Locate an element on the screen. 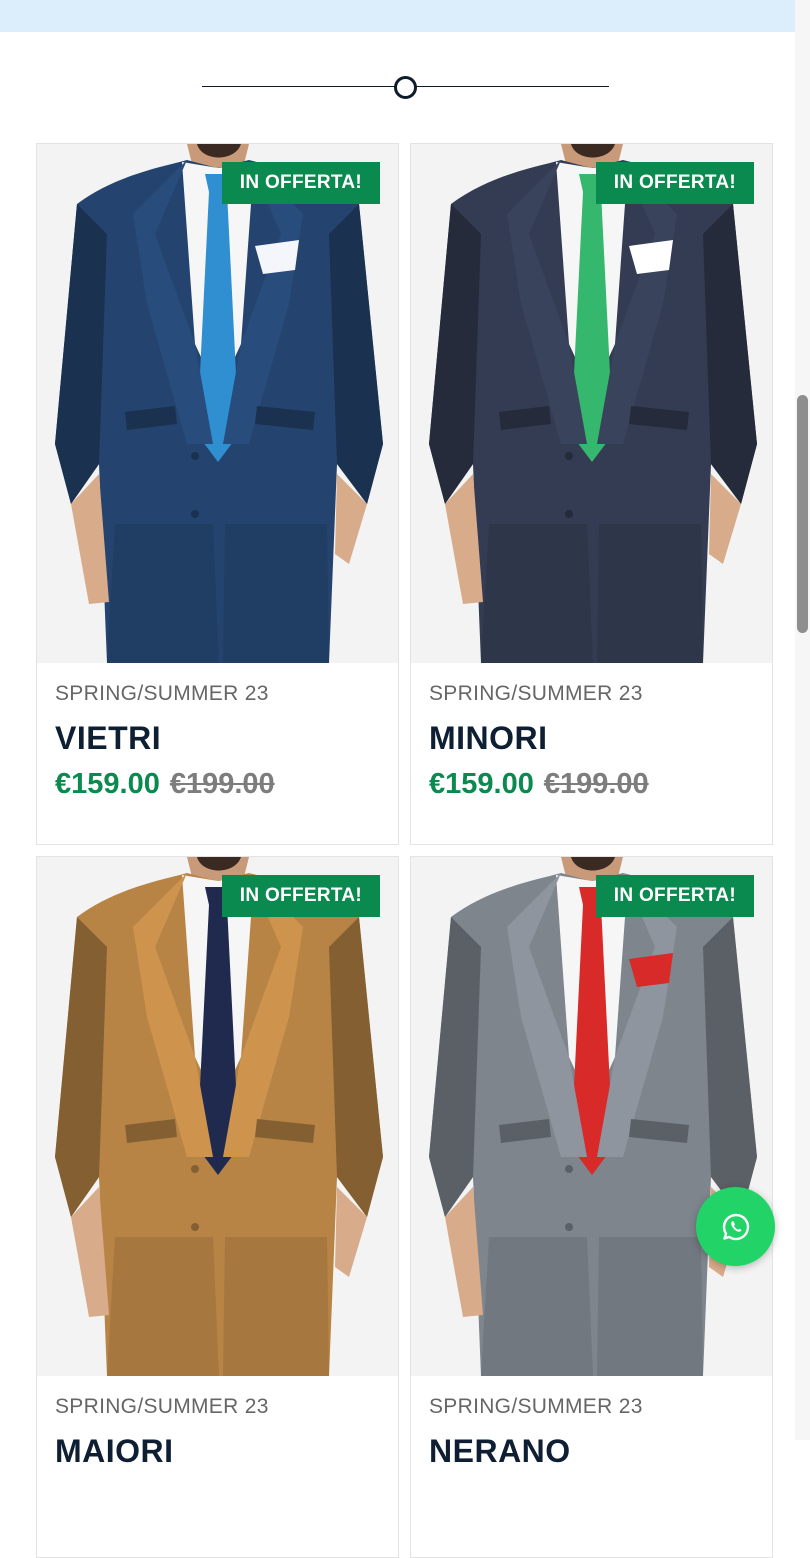 The image size is (810, 1558). scrollbar-thumb is located at coordinates (802, 514).